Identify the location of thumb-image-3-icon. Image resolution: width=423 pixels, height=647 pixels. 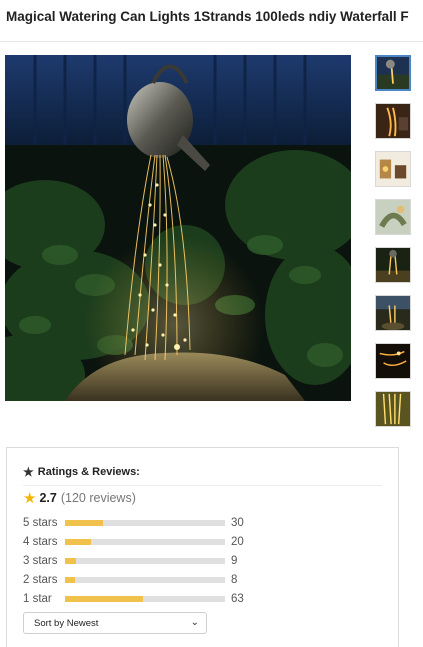
(393, 169).